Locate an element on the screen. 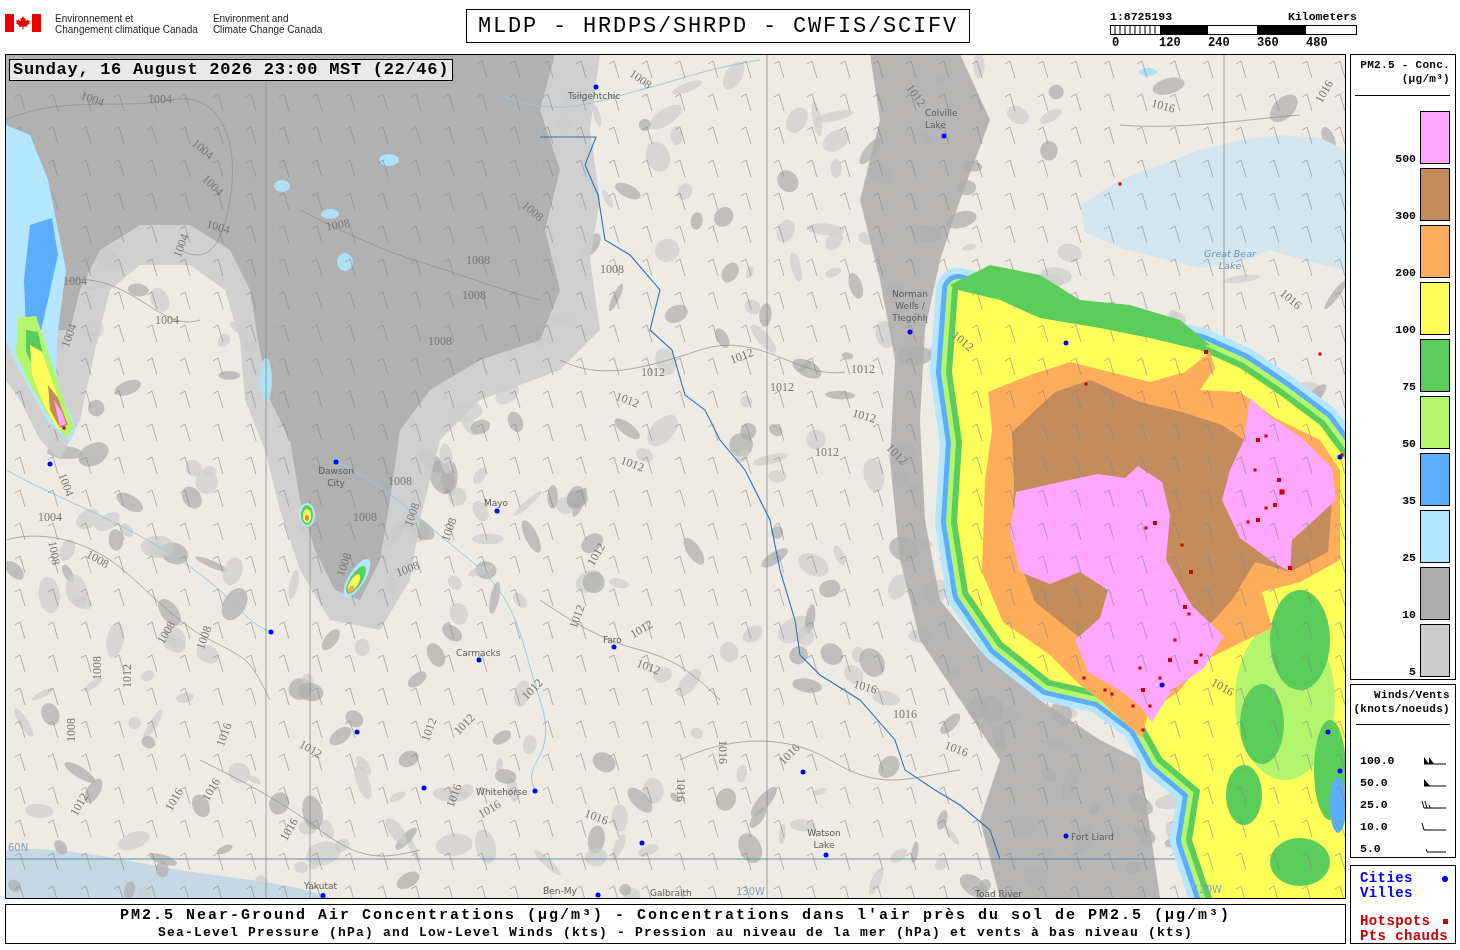  place-label: Great Bear Lake is located at coordinates (1230, 259).